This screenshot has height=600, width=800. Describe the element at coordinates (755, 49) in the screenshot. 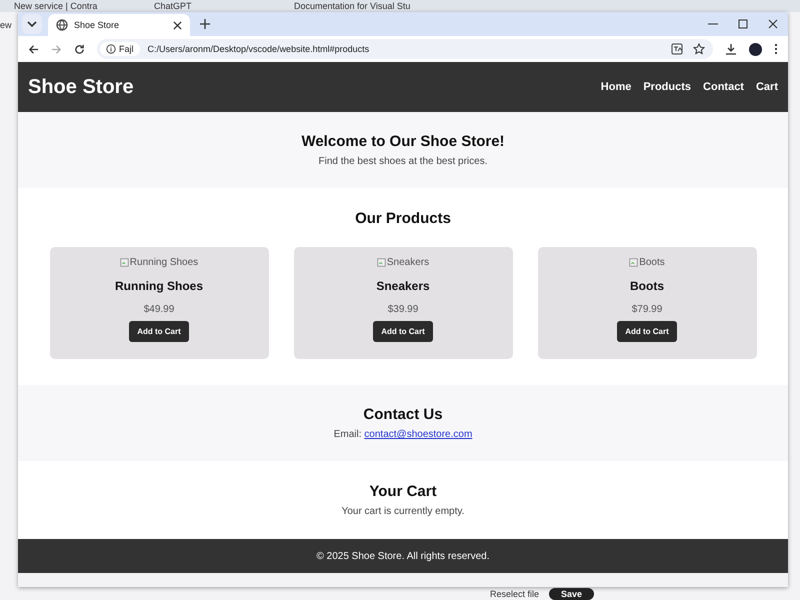

I see `profile-avatar-icon` at that location.